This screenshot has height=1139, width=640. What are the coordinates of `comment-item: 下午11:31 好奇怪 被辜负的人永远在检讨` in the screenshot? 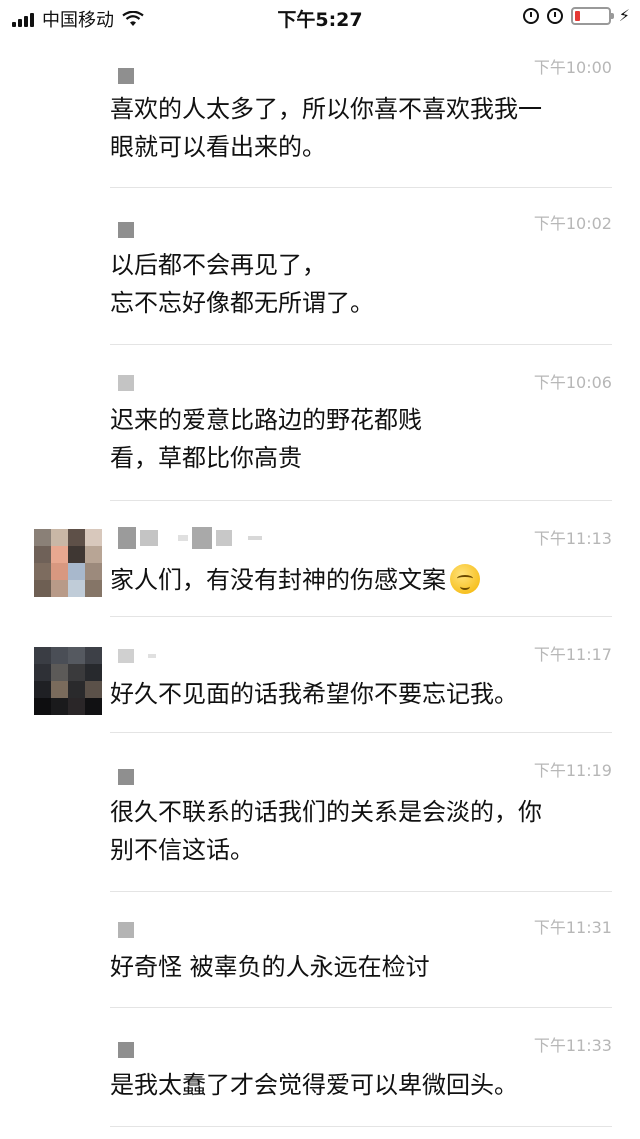 It's located at (320, 950).